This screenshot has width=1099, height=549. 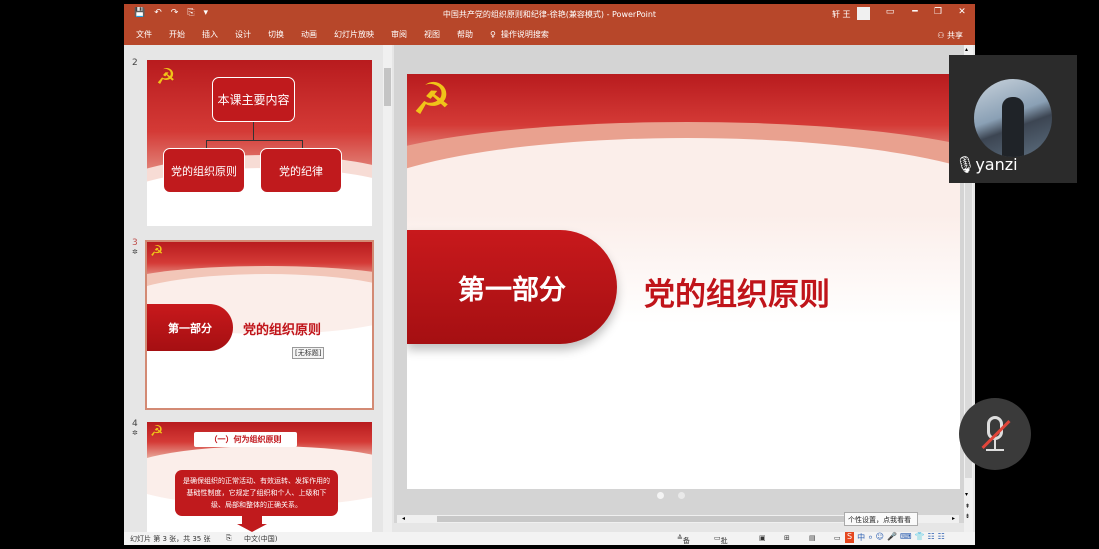 What do you see at coordinates (252, 520) in the screenshot?
I see `arrow-shaft` at bounding box center [252, 520].